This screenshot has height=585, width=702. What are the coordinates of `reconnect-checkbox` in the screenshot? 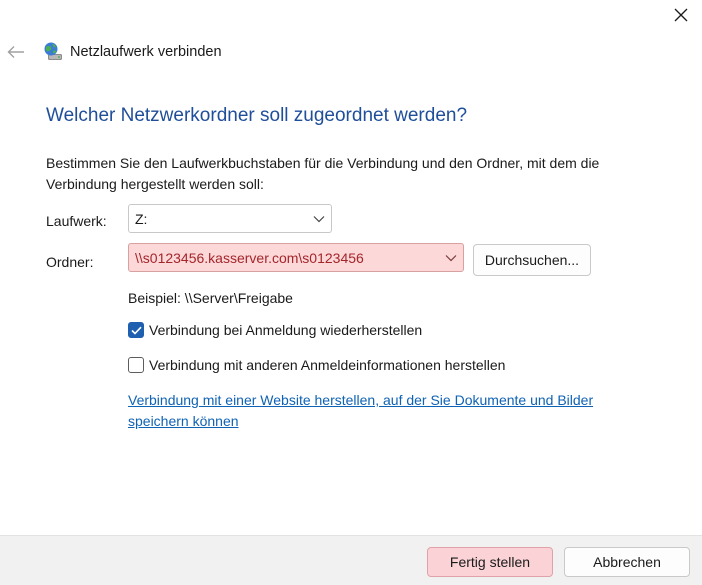 It's located at (136, 330).